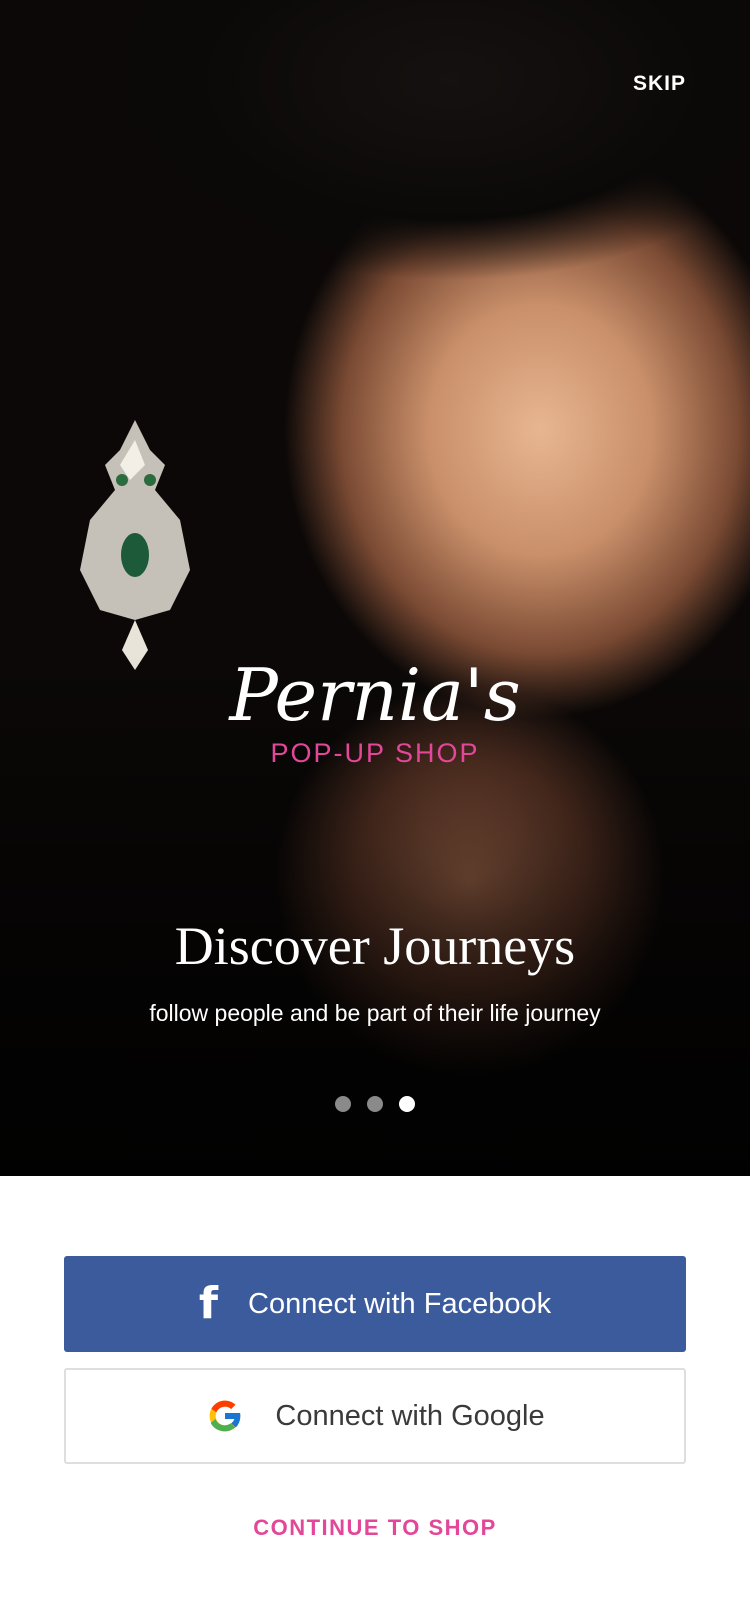 The image size is (750, 1624). Describe the element at coordinates (375, 695) in the screenshot. I see `brand-script-name: Pernia's` at that location.